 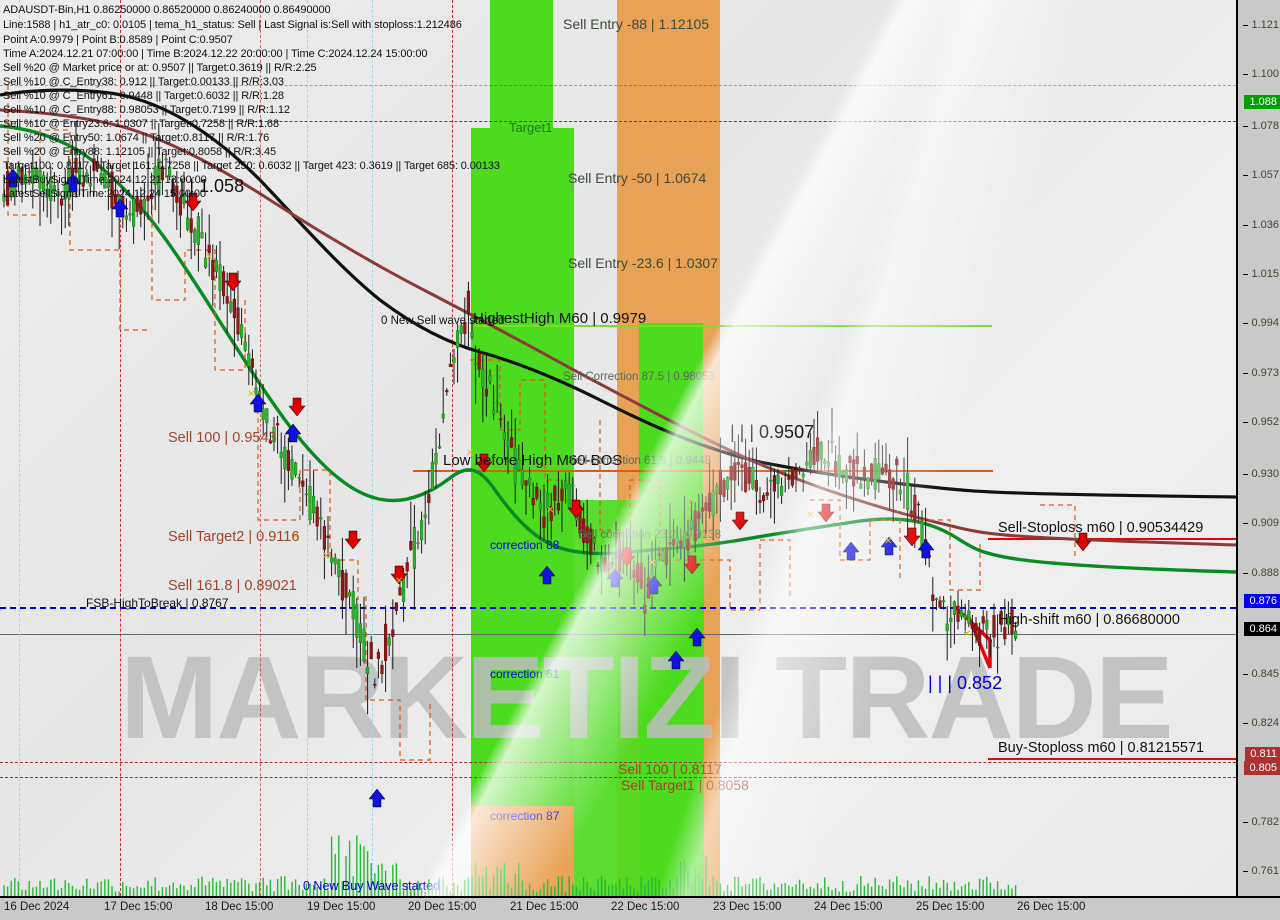 I want to click on anno-sell-target2: Sell Target2 | 0.9116, so click(x=234, y=537).